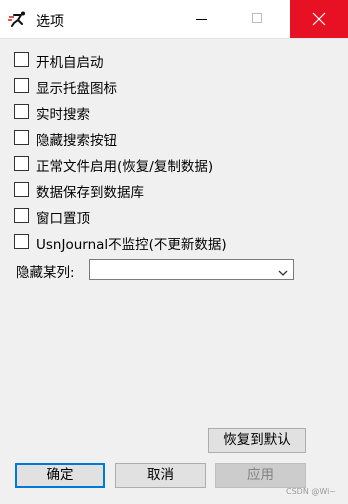  What do you see at coordinates (174, 19) in the screenshot?
I see `title-bar: 选项` at bounding box center [174, 19].